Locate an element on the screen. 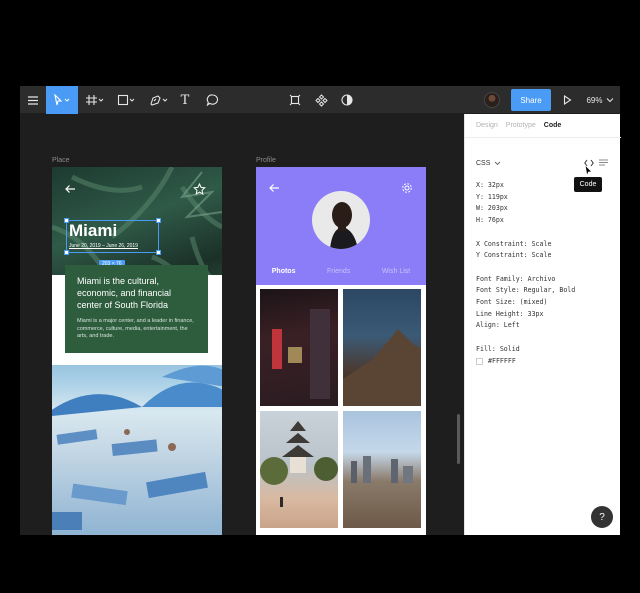 The image size is (640, 593). help-button: ? is located at coordinates (602, 517).